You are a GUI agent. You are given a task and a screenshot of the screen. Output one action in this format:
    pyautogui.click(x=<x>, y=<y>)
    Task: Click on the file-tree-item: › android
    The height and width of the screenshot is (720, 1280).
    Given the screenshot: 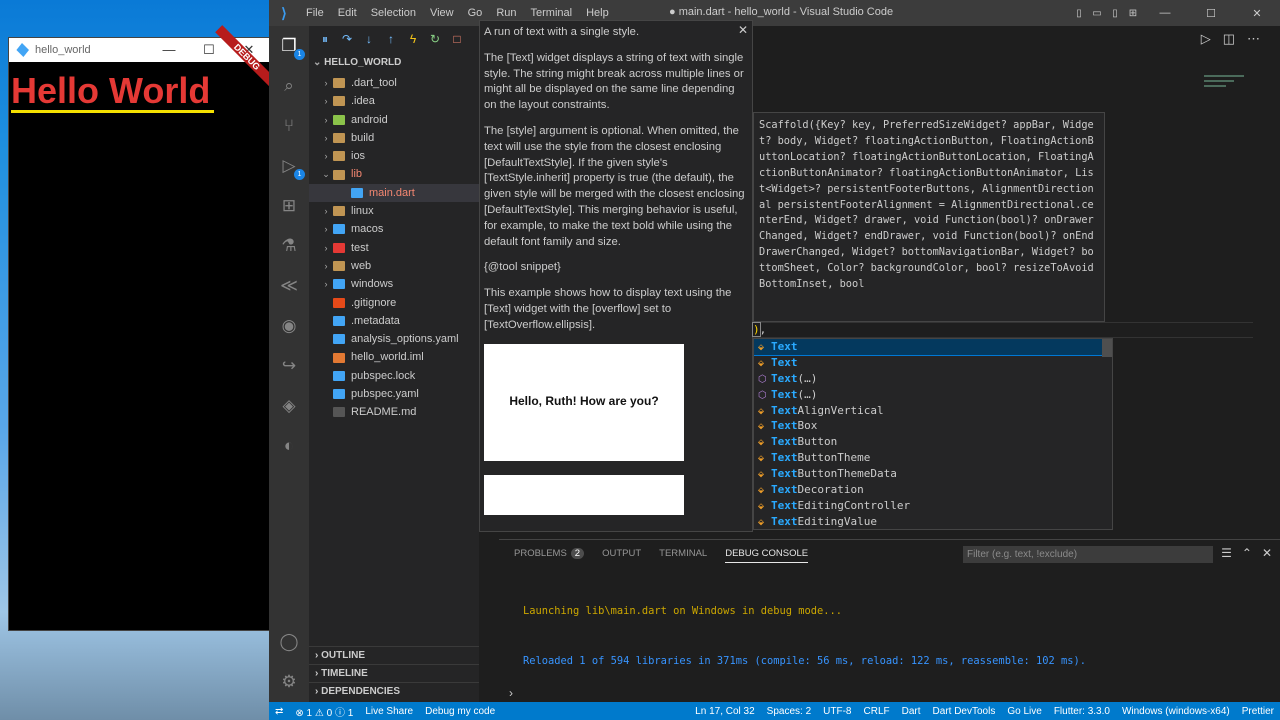 What is the action you would take?
    pyautogui.click(x=394, y=120)
    